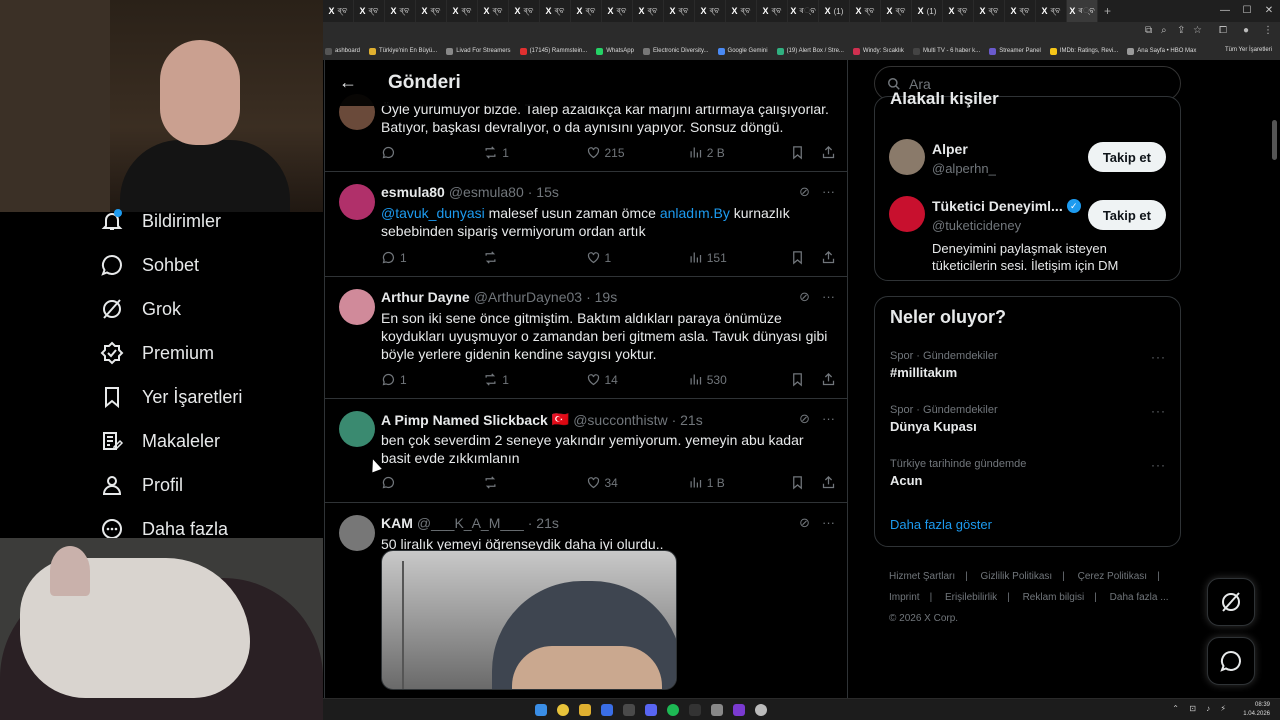  What do you see at coordinates (1028, 365) in the screenshot?
I see `trend-item: Spor · Gündemdekiler #millitakım ···` at bounding box center [1028, 365].